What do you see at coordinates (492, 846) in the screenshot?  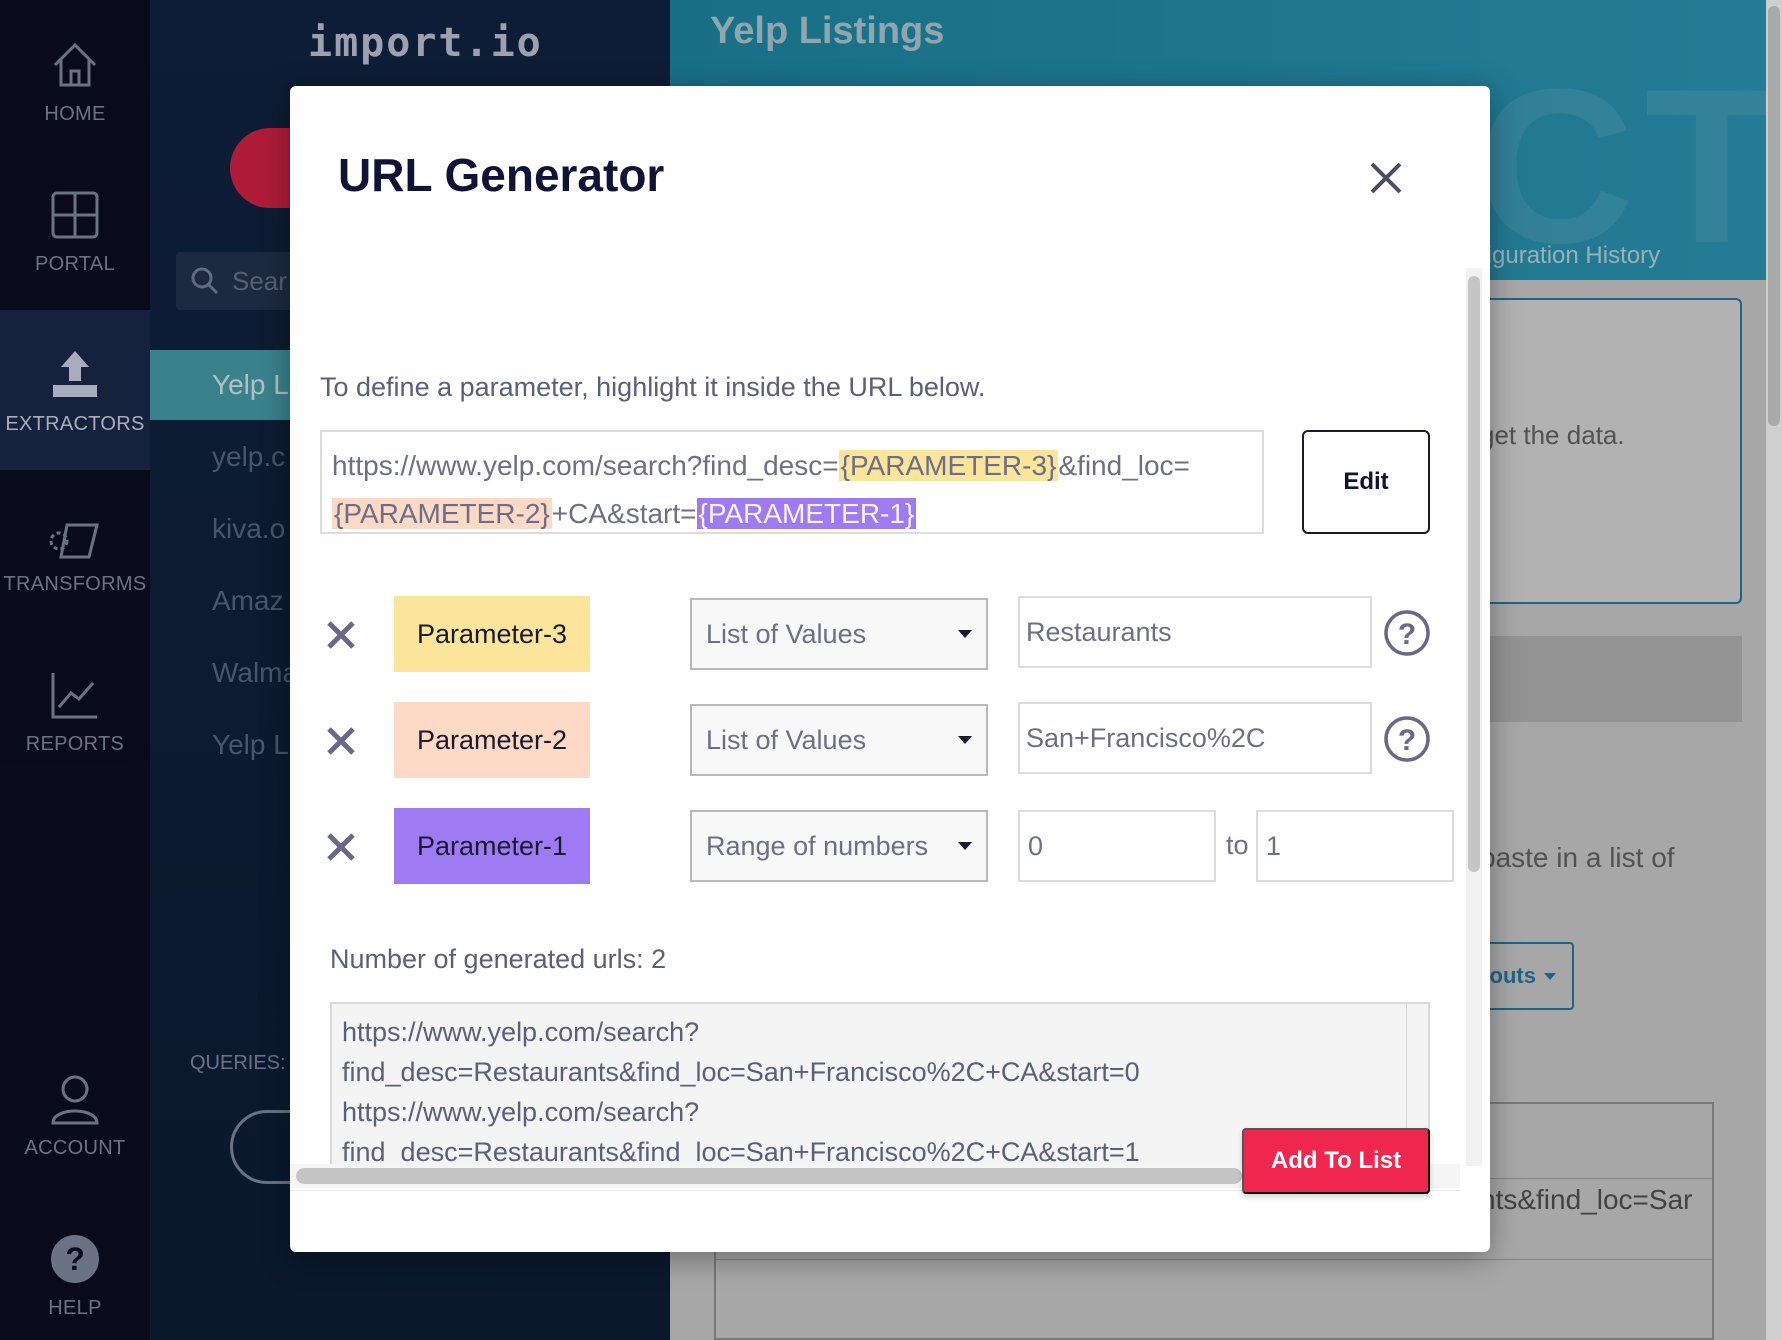 I see `parameter-chip: Parameter-1` at bounding box center [492, 846].